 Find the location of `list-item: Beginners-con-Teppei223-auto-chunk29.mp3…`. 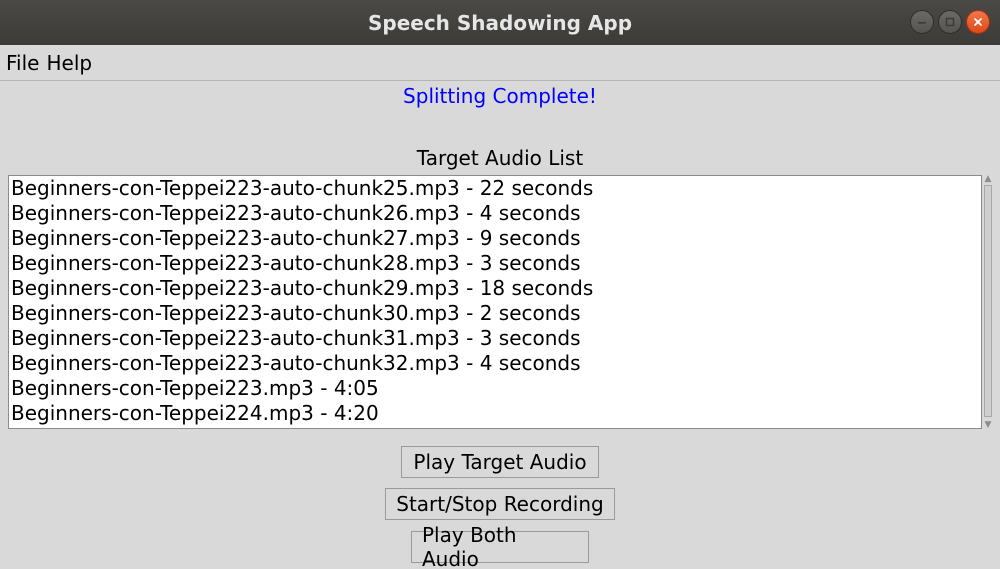

list-item: Beginners-con-Teppei223-auto-chunk29.mp3… is located at coordinates (495, 288).